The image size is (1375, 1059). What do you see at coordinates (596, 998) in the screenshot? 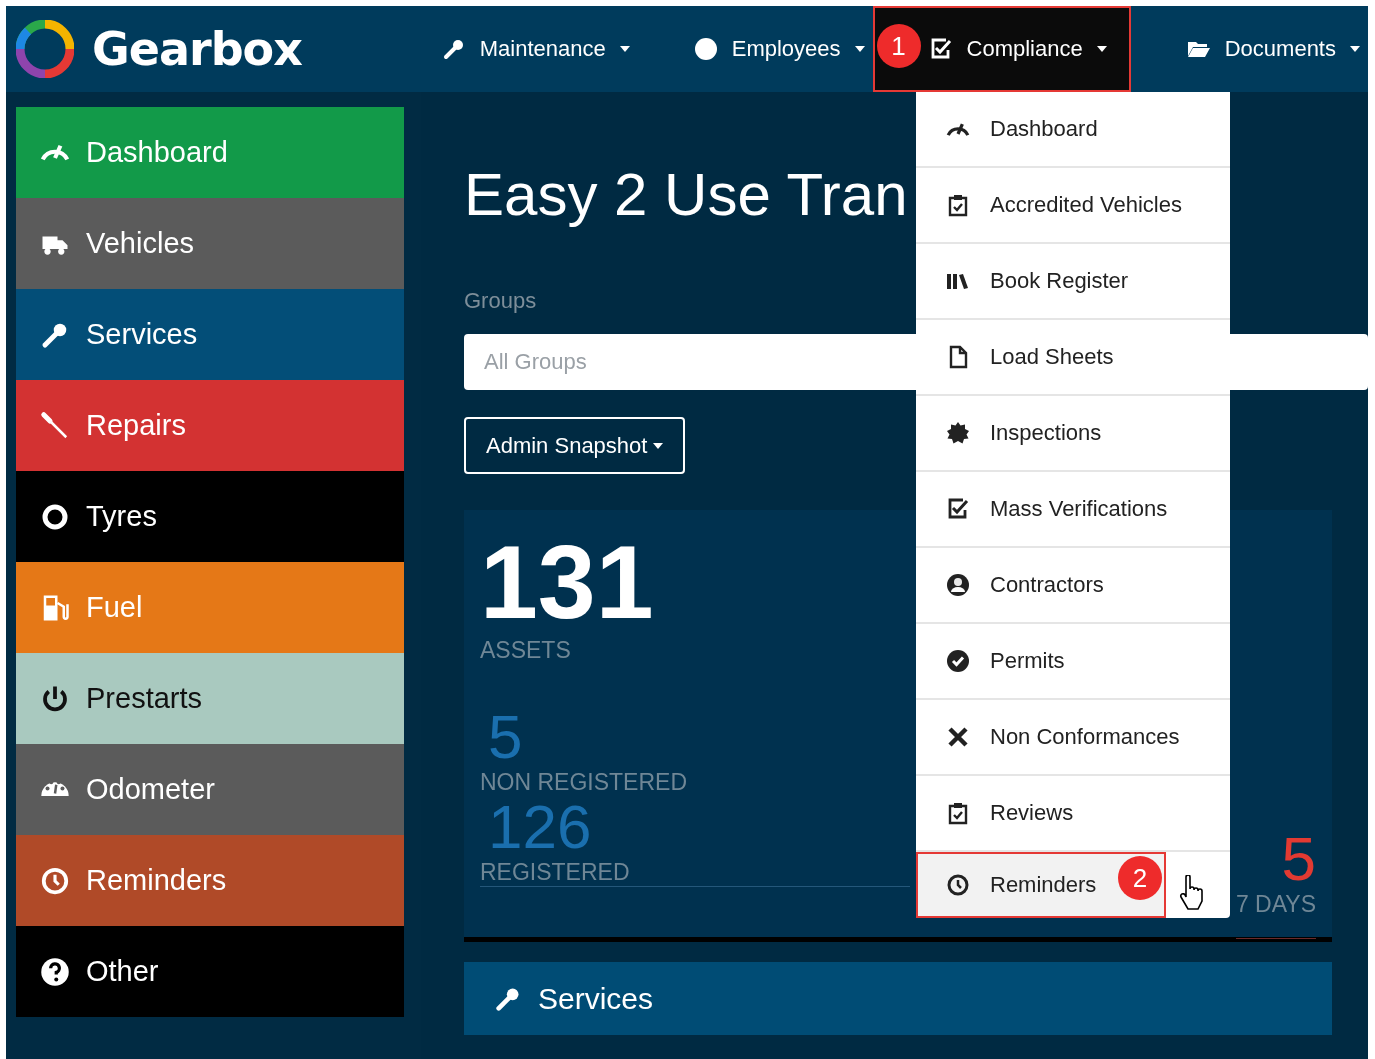
I see `panel-title: Services` at bounding box center [596, 998].